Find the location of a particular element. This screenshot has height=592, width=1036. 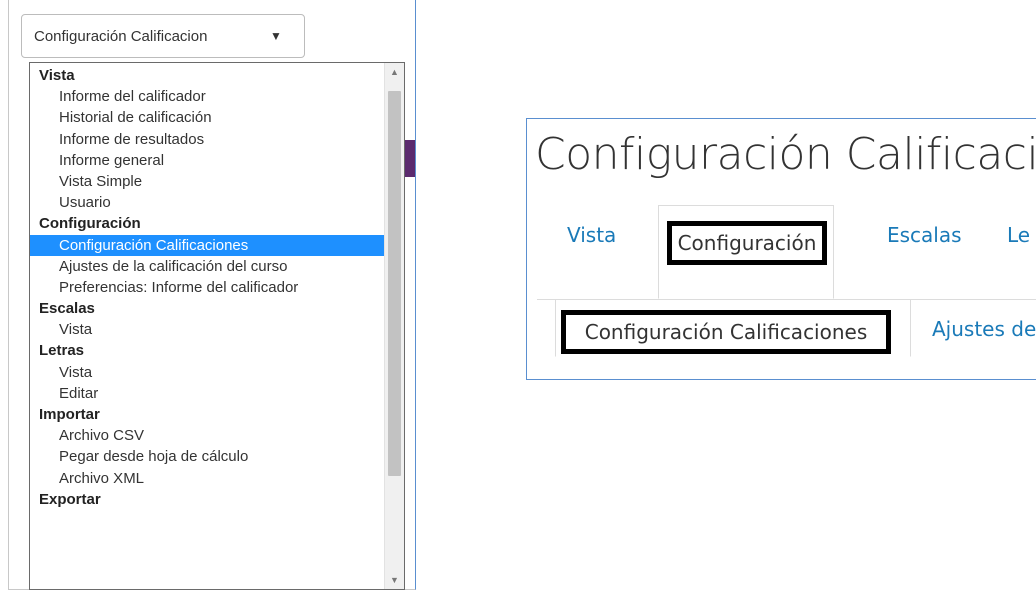

tab-configuracion: Configuración is located at coordinates (746, 252).